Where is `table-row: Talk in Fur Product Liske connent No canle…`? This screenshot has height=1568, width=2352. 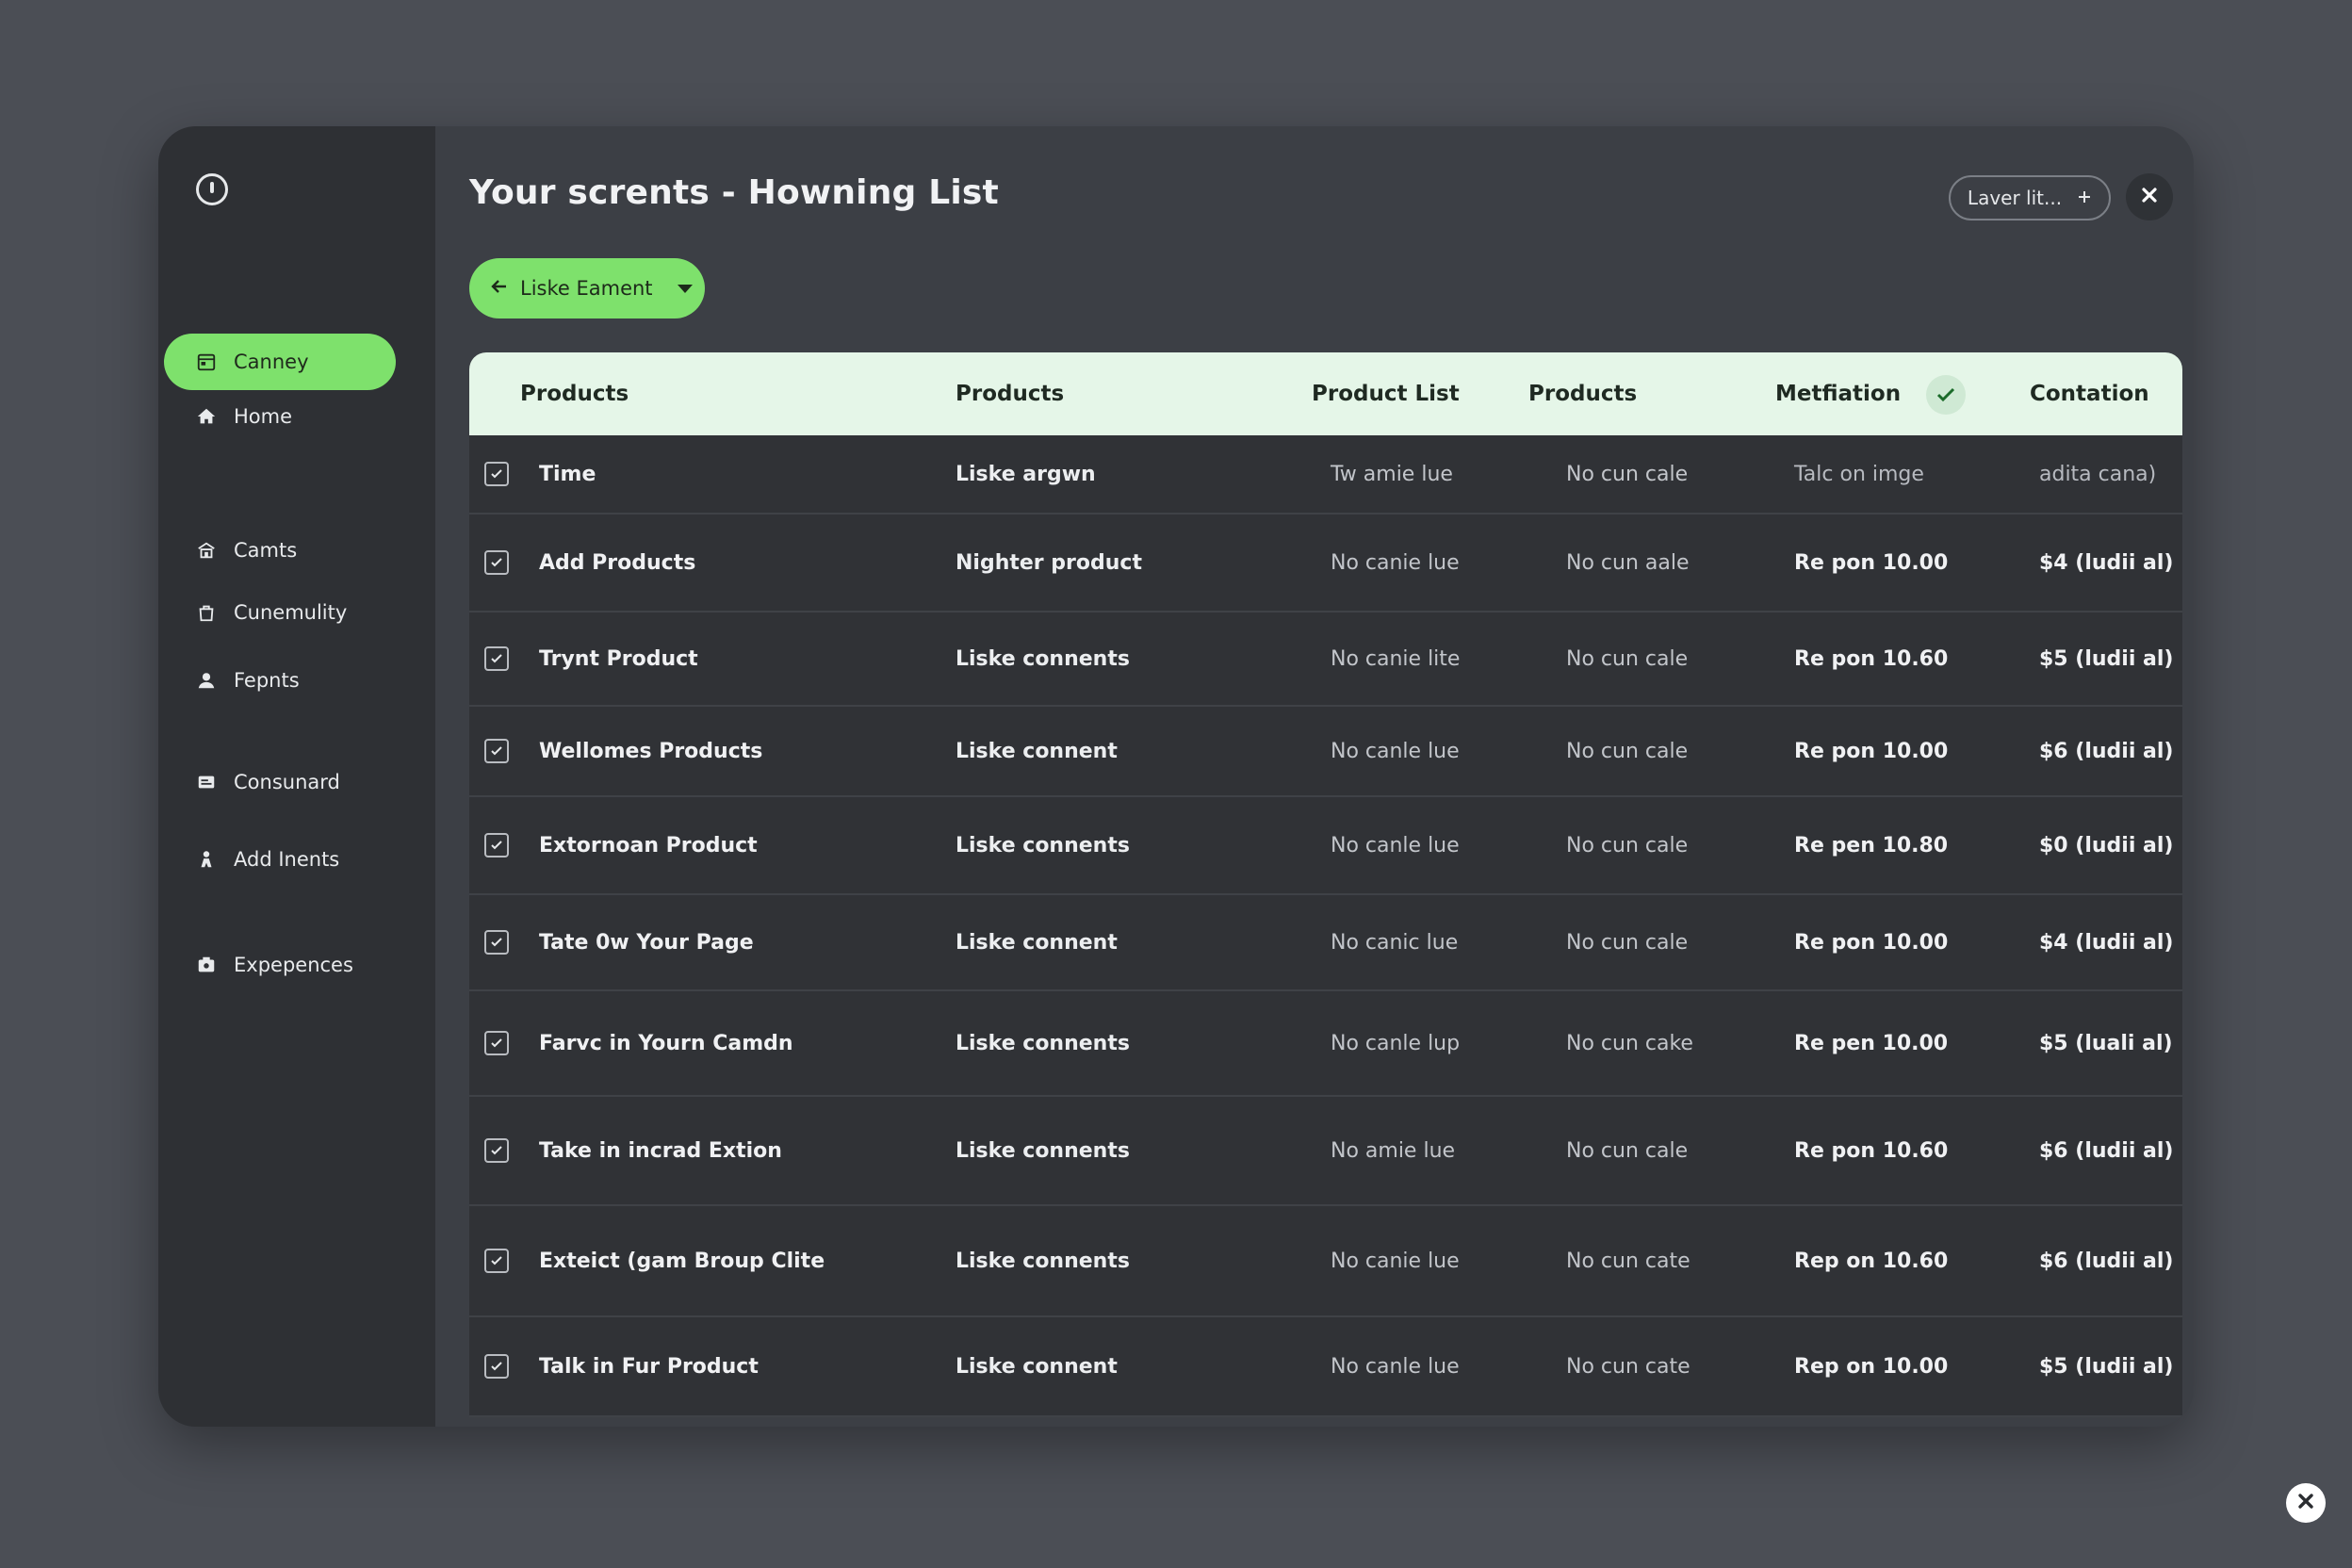 table-row: Talk in Fur Product Liske connent No canle… is located at coordinates (1325, 1367).